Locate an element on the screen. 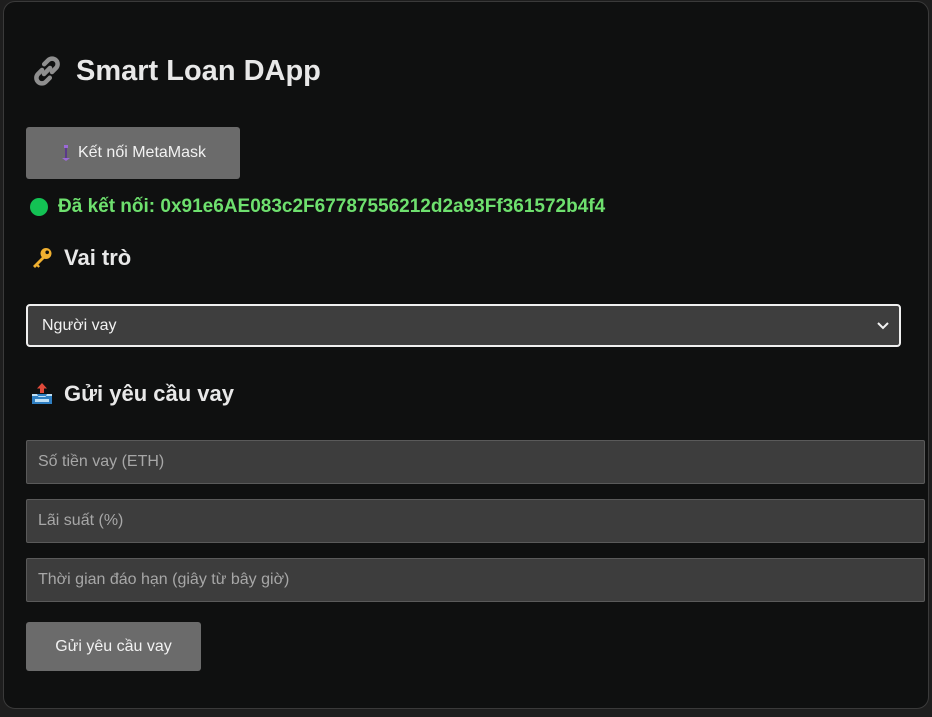 This screenshot has height=717, width=932. loan-request-heading: Gửi yêu cầu vay is located at coordinates (149, 393).